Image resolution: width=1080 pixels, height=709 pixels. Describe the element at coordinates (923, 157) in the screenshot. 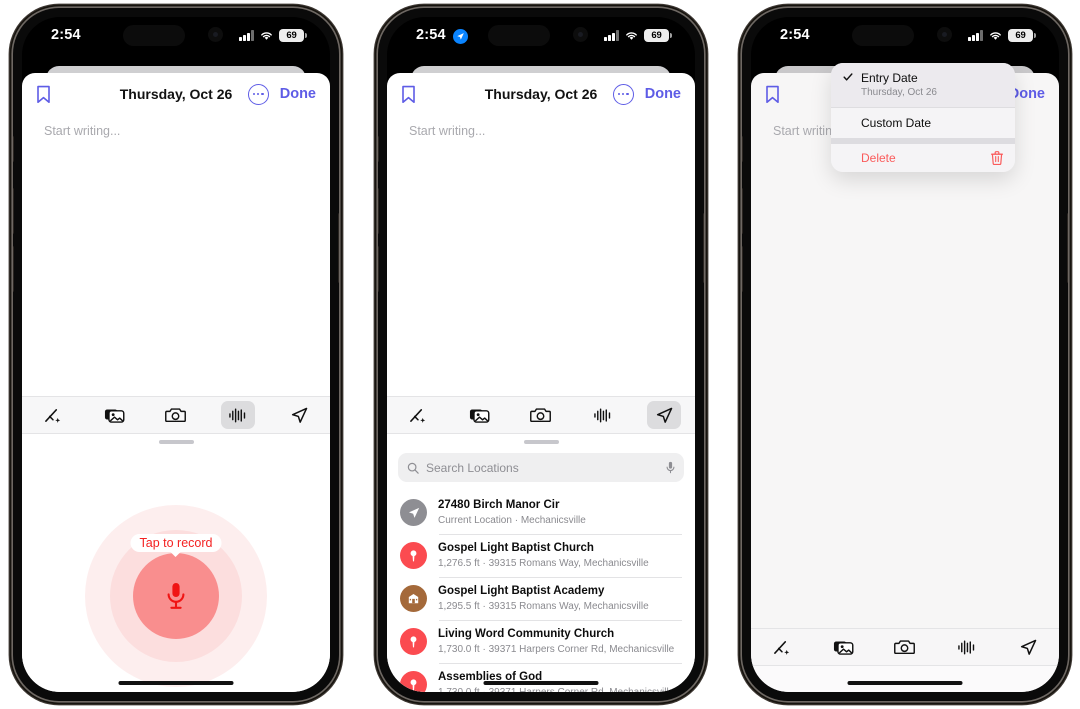

I see `menu-item-delete: Delete` at that location.